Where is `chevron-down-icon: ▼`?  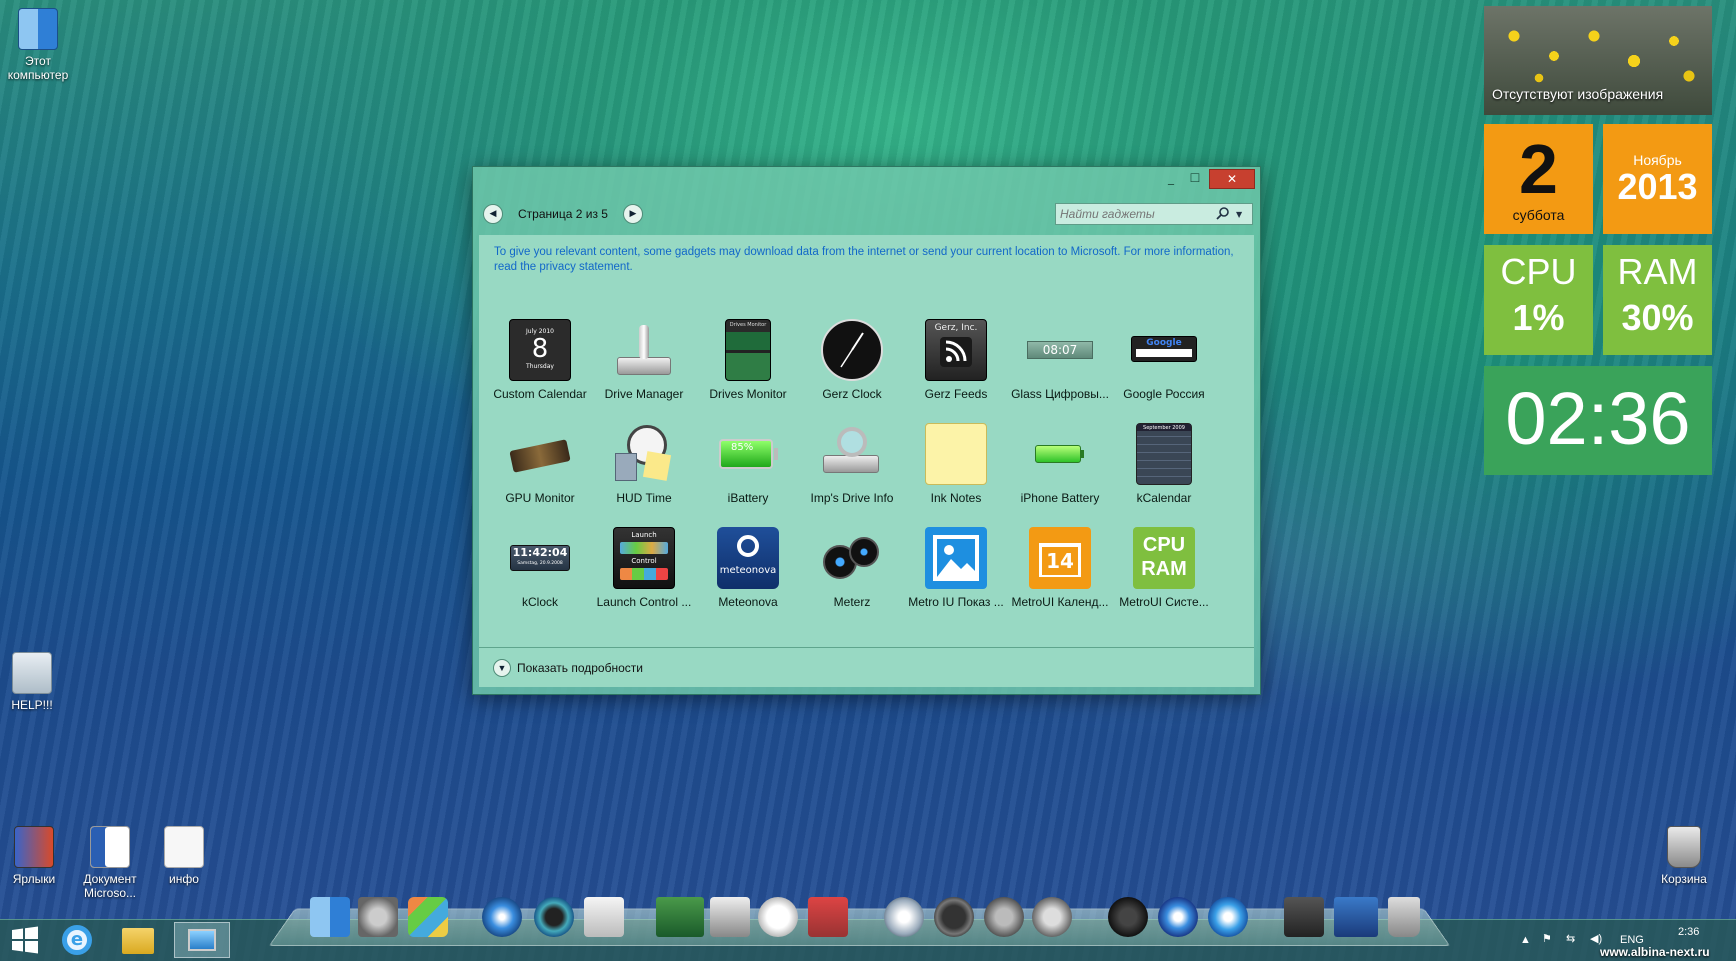 chevron-down-icon: ▼ is located at coordinates (1239, 214).